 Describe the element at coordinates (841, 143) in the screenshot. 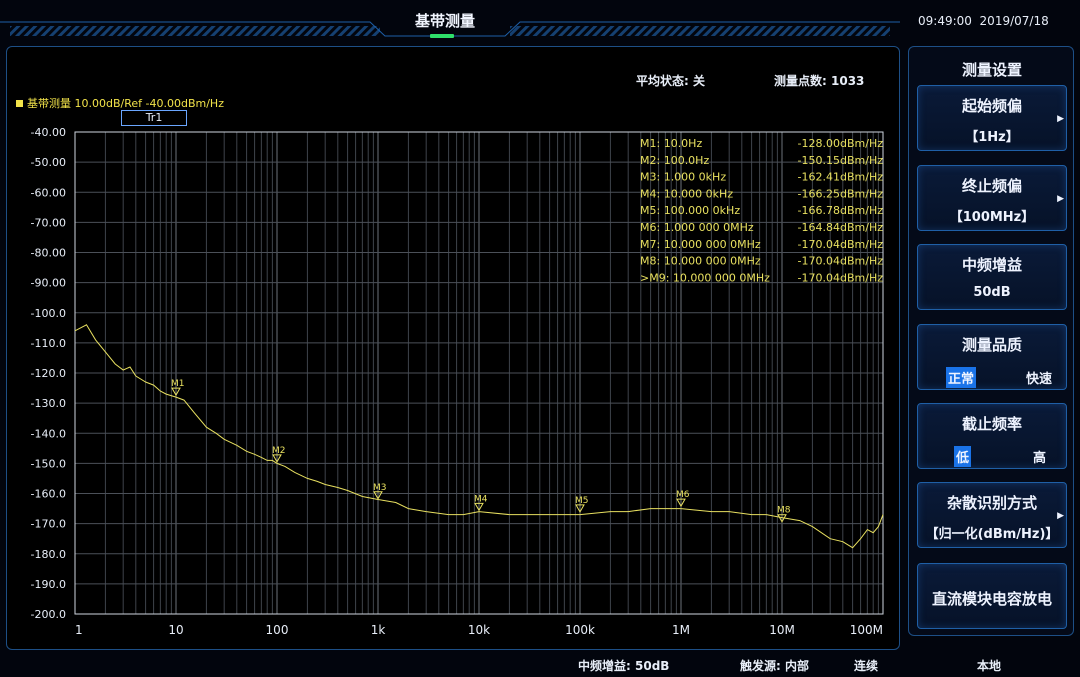

I see `marker-table-level: -128.00dBm/Hz` at that location.